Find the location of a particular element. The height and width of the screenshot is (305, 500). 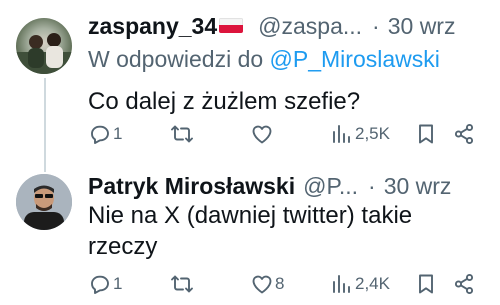

views-count: 2,5K is located at coordinates (372, 133).